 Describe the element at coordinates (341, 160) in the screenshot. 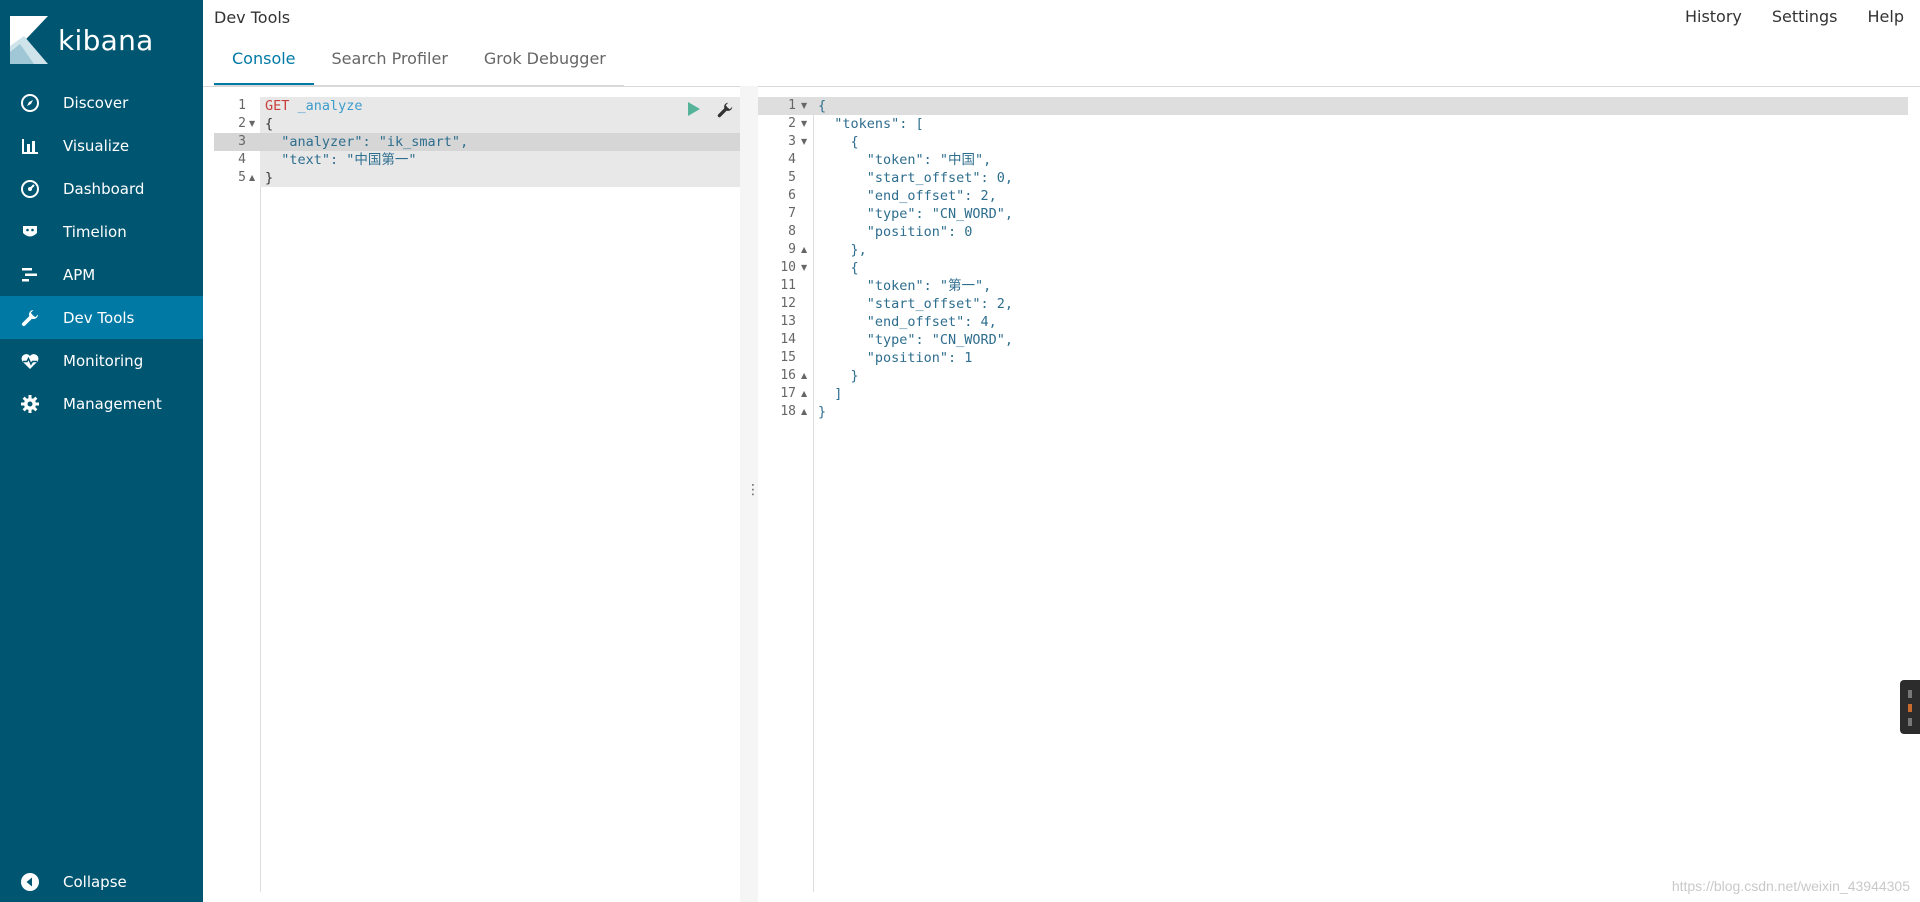

I see `code-line: "text": "中国第一"` at that location.